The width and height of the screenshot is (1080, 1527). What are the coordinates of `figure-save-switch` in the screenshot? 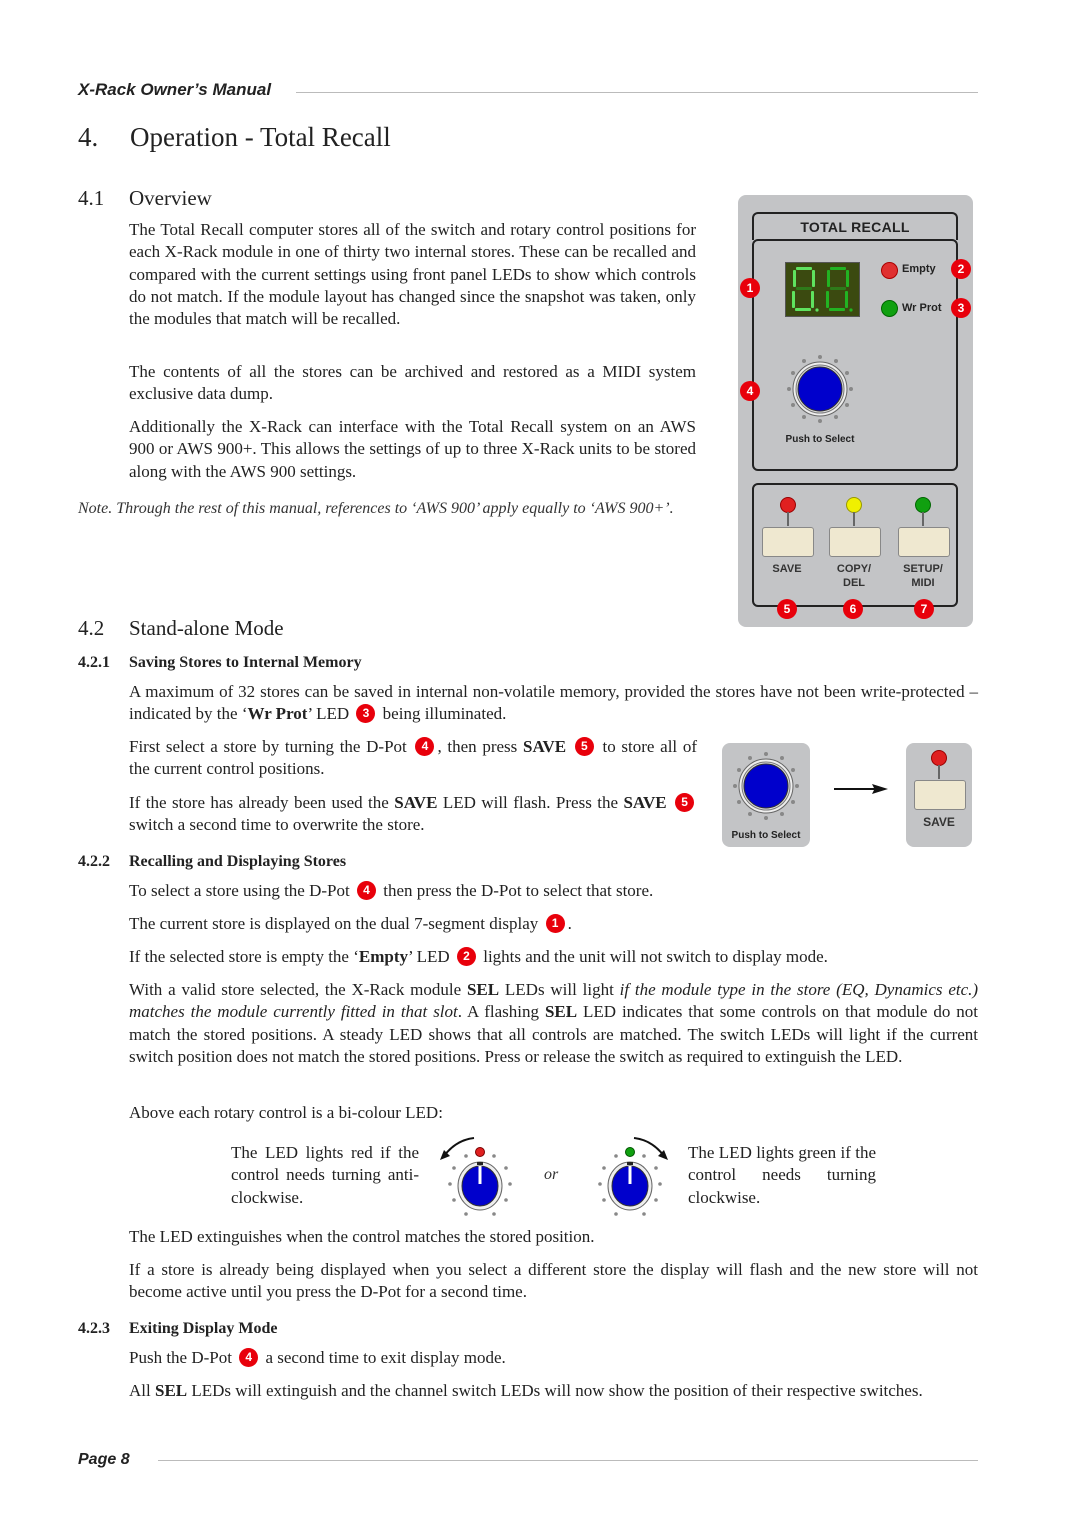 It's located at (940, 795).